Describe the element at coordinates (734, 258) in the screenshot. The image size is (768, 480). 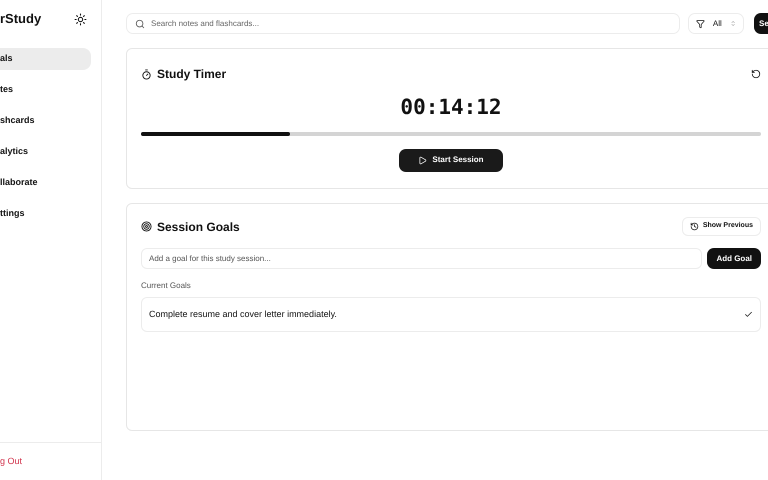
I see `add-goal-button: Add Goal` at that location.